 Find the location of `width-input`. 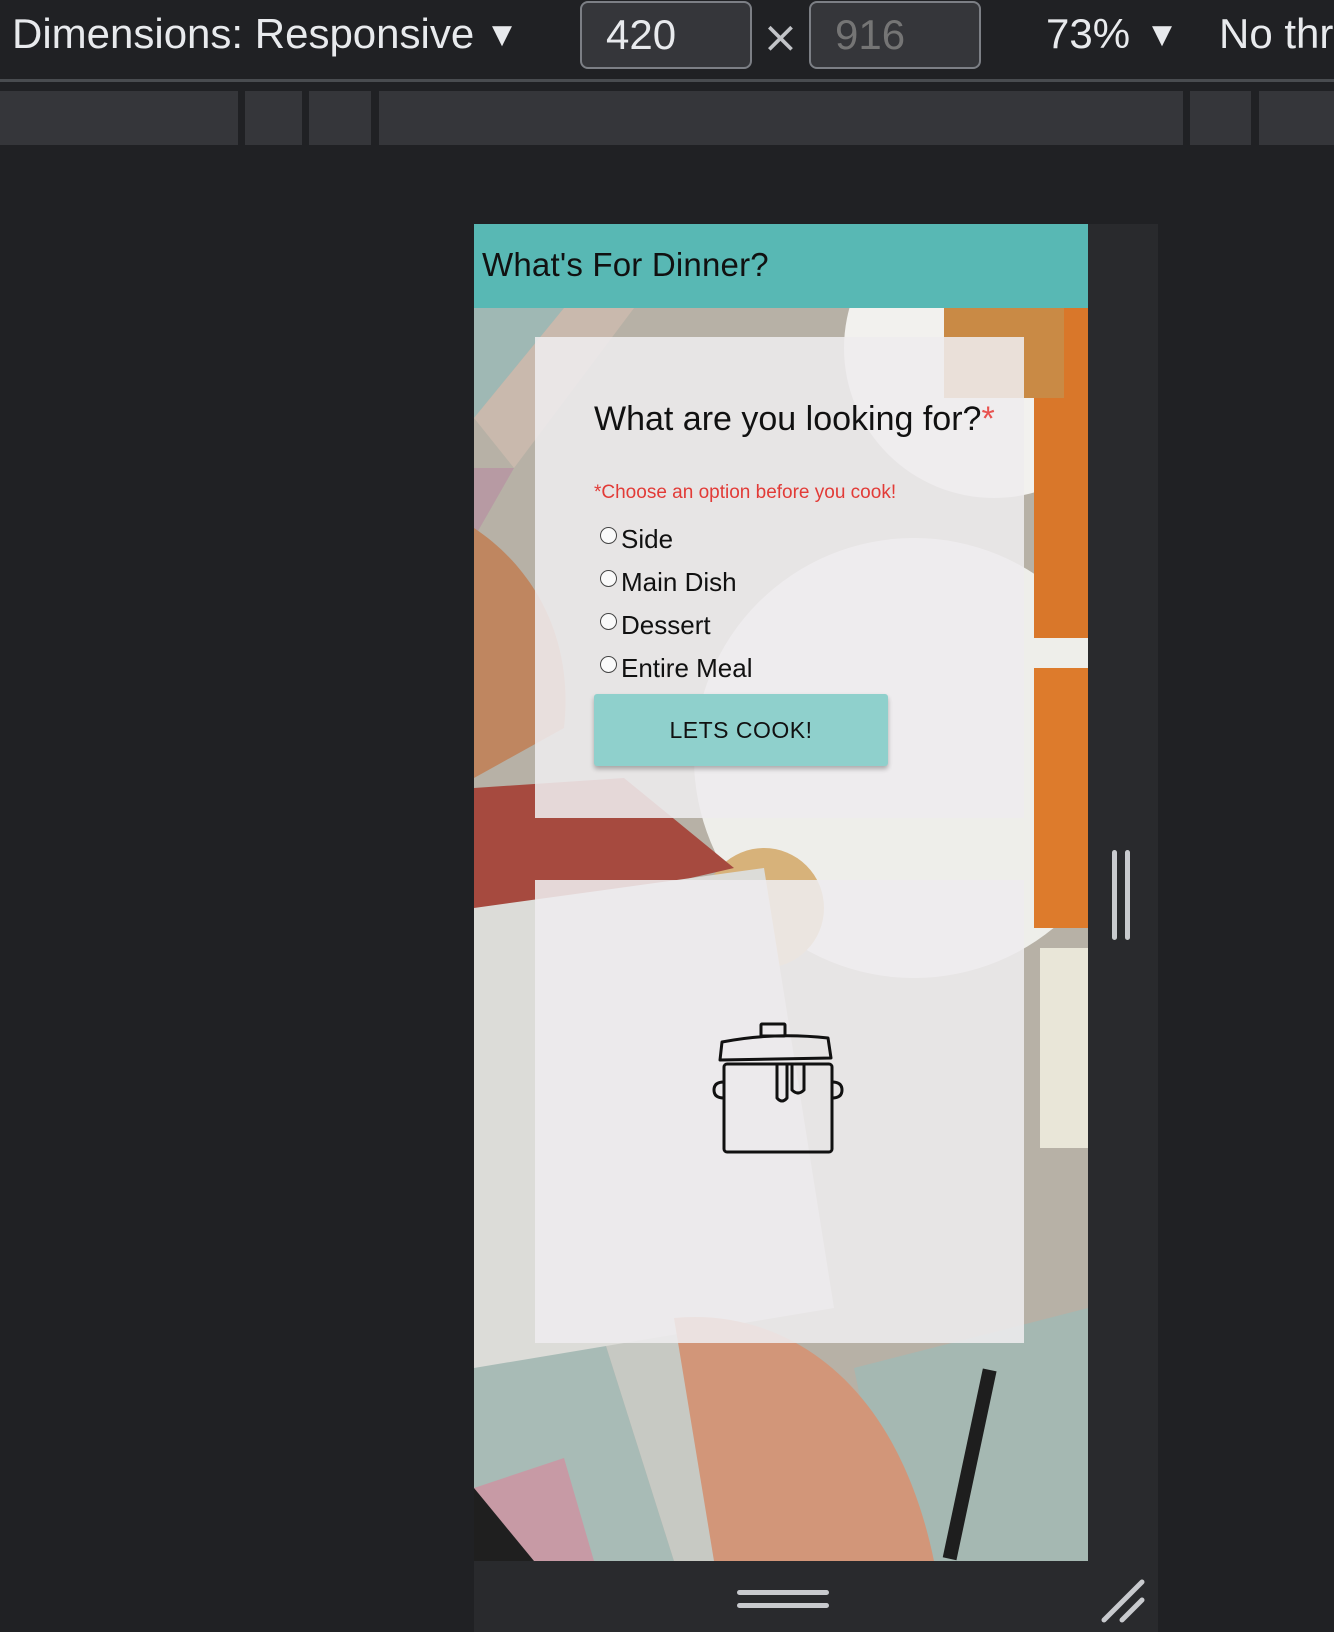

width-input is located at coordinates (666, 35).